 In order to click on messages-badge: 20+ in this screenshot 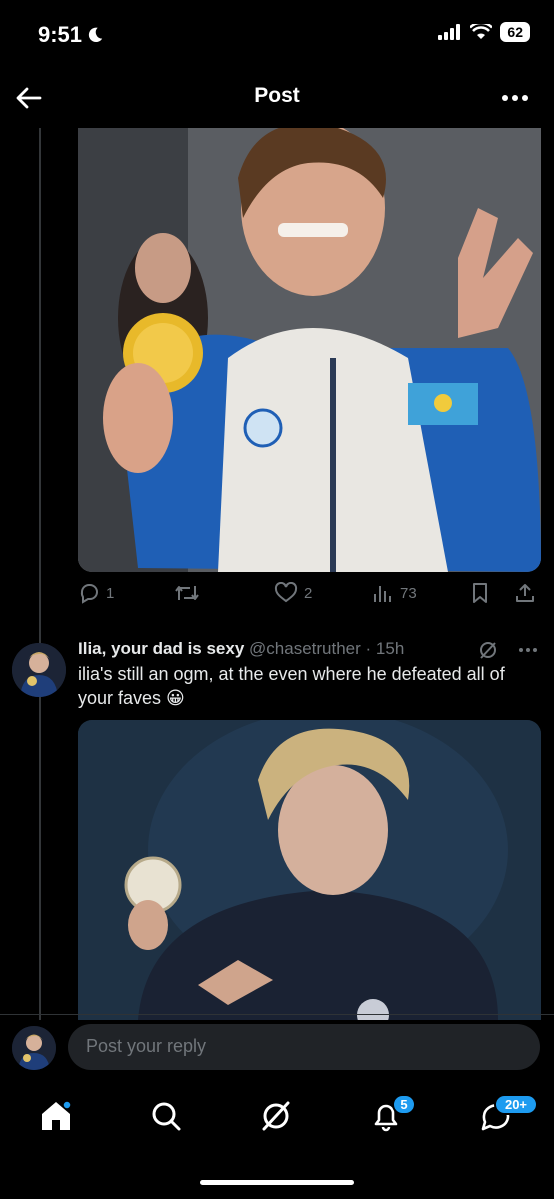, I will do `click(516, 1104)`.